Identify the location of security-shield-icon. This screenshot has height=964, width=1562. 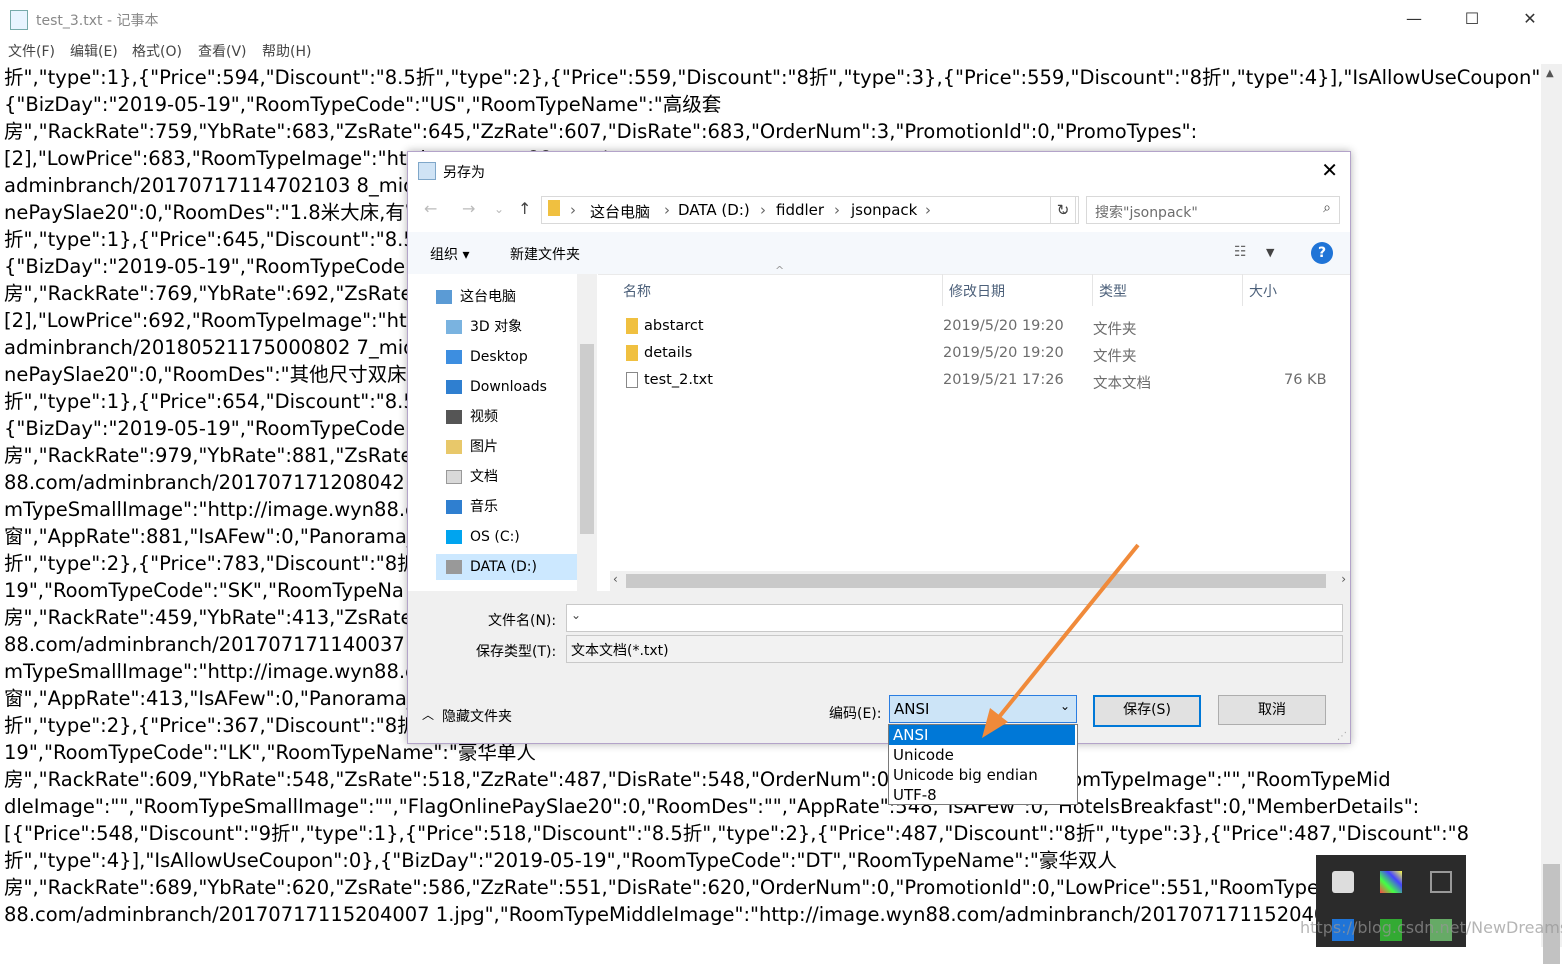
(1343, 882).